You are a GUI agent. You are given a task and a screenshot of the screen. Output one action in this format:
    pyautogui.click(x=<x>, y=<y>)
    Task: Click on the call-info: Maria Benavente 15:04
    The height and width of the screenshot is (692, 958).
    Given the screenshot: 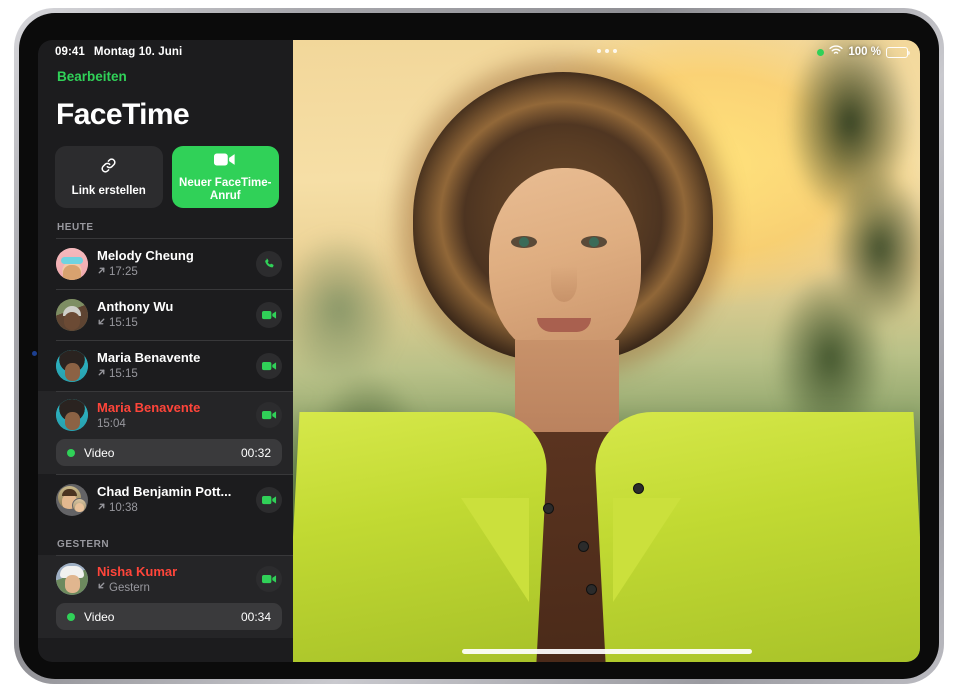 What is the action you would take?
    pyautogui.click(x=176, y=415)
    